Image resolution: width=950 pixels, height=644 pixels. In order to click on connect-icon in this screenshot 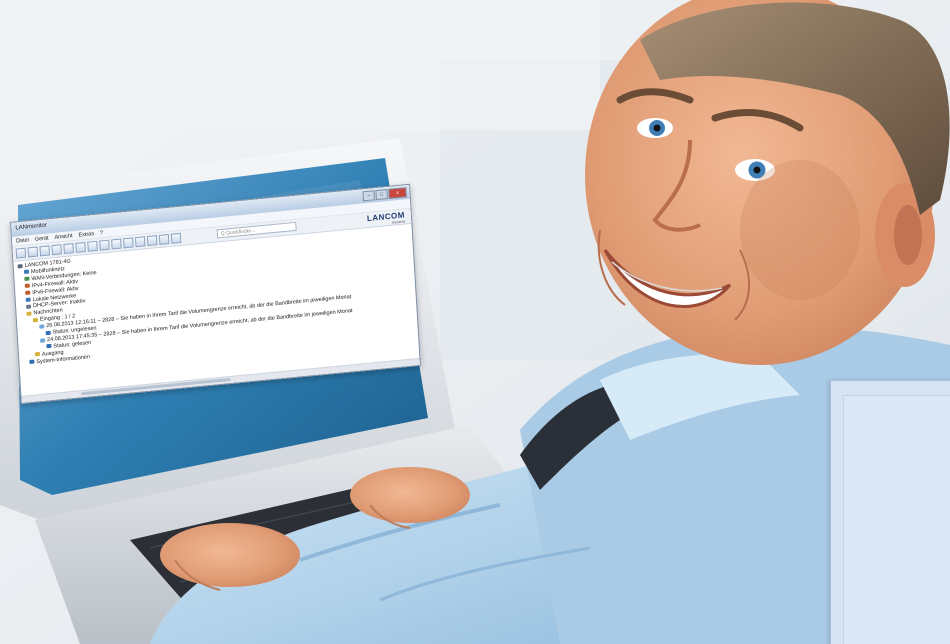, I will do `click(80, 247)`.